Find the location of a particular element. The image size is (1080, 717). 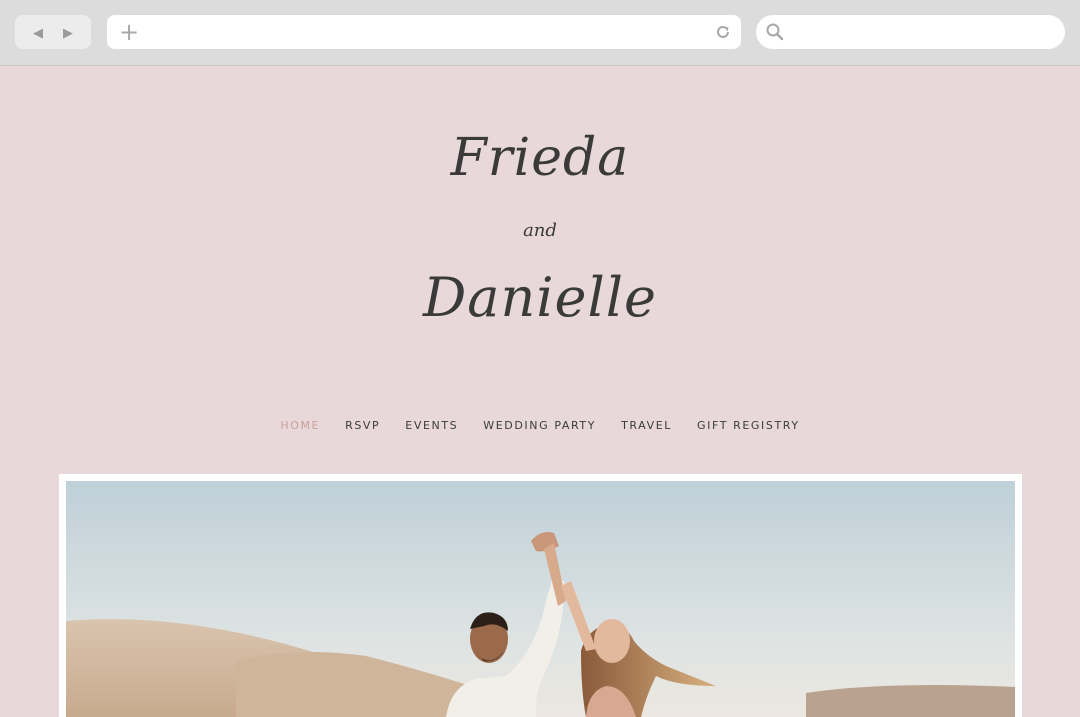

search-icon is located at coordinates (775, 32).